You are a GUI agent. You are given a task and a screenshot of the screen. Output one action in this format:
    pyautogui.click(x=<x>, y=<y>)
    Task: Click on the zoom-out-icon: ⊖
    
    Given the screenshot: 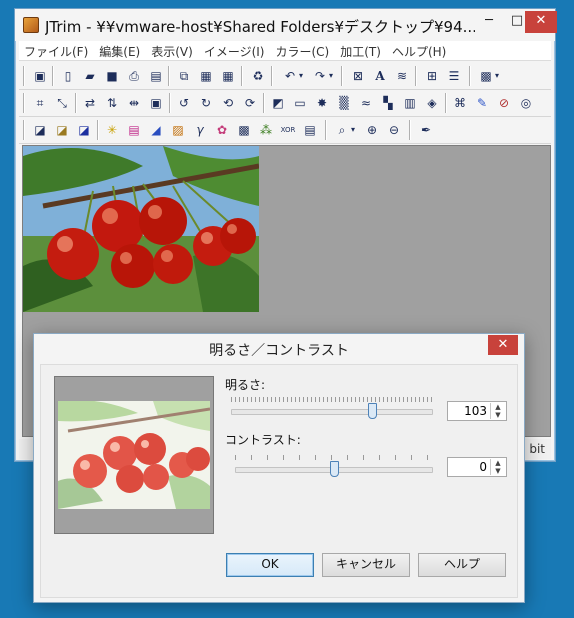 What is the action you would take?
    pyautogui.click(x=394, y=130)
    